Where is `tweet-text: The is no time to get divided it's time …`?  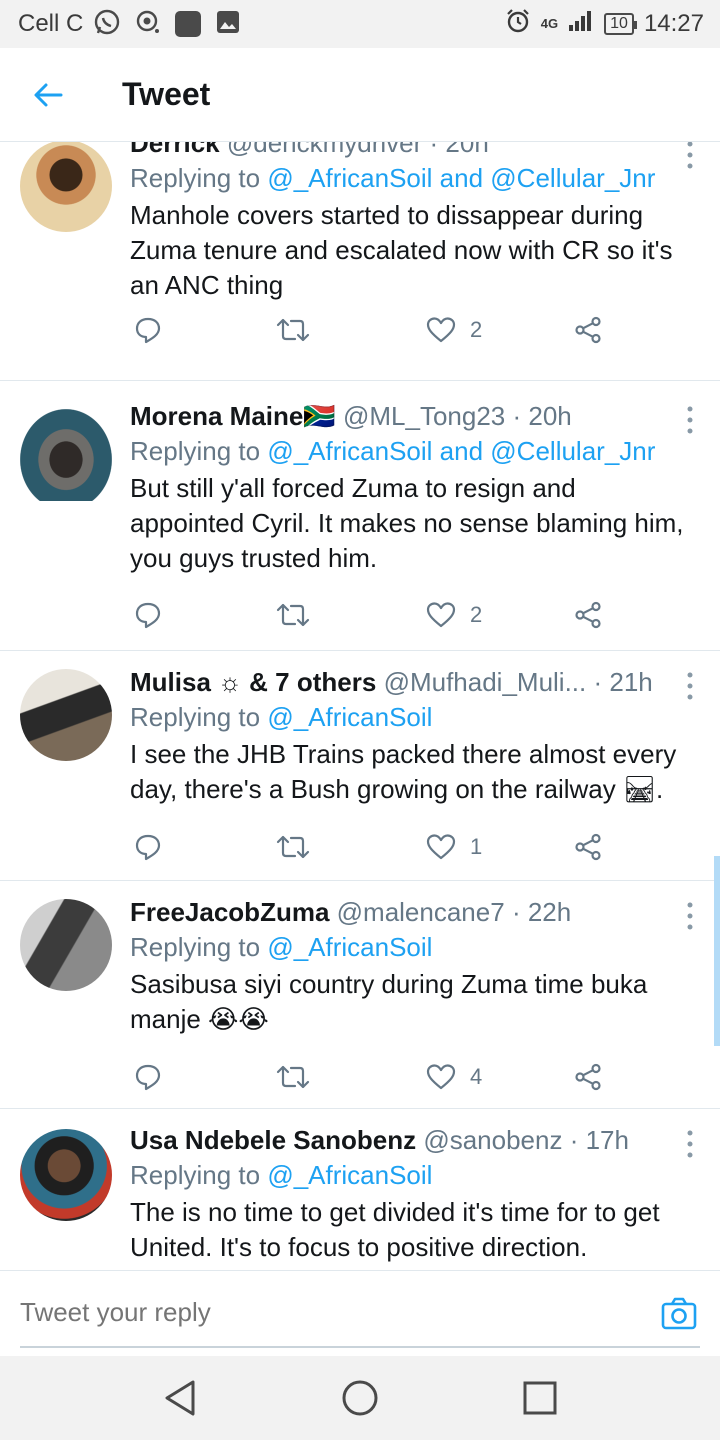
tweet-text: The is no time to get divided it's time … is located at coordinates (395, 1229).